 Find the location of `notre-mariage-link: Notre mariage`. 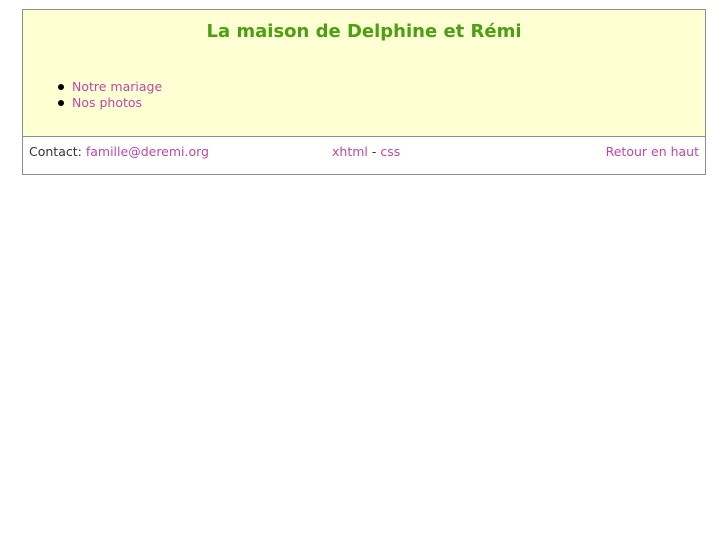

notre-mariage-link: Notre mariage is located at coordinates (117, 86).